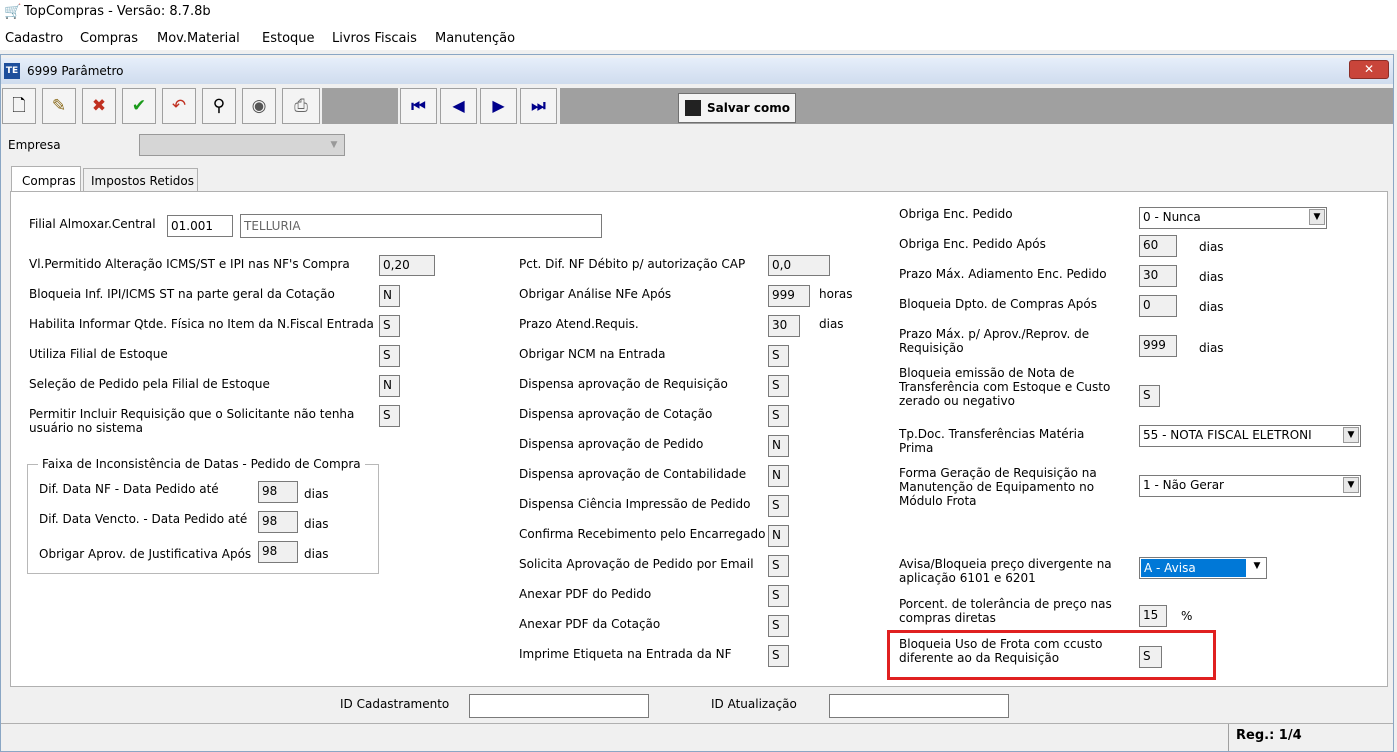  Describe the element at coordinates (200, 226) in the screenshot. I see `filial-code-input: 01.001` at that location.